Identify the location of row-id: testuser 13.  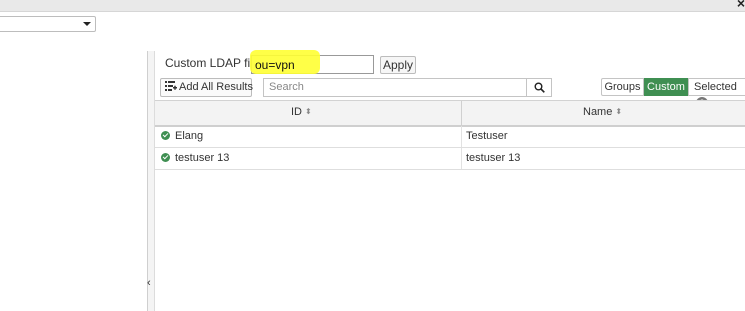
(202, 158).